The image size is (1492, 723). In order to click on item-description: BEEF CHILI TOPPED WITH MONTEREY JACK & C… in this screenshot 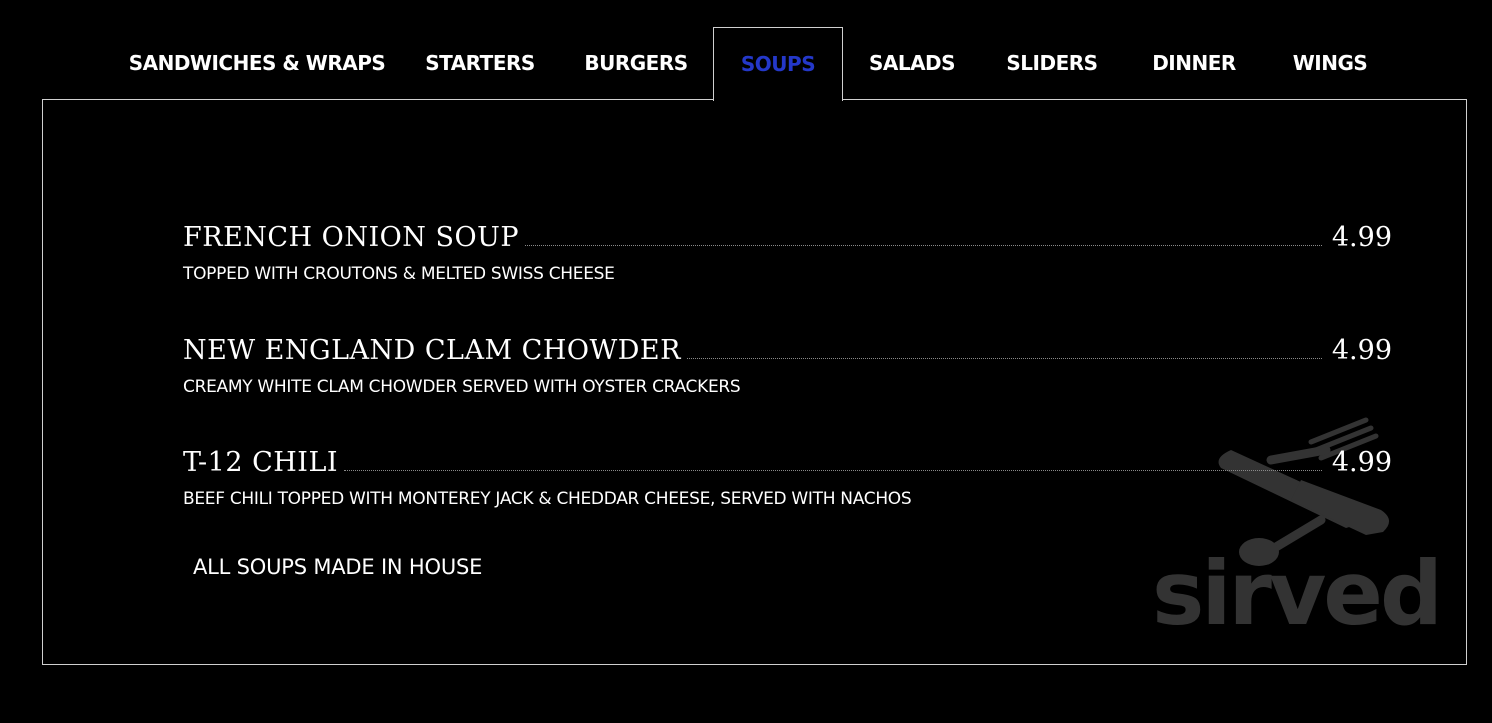, I will do `click(547, 499)`.